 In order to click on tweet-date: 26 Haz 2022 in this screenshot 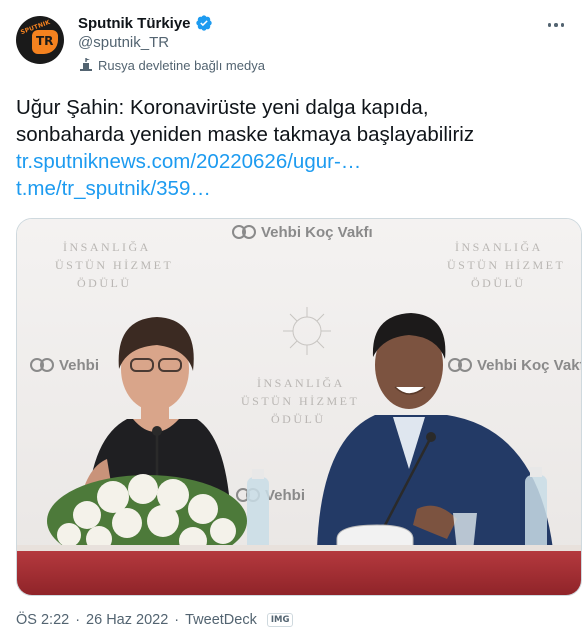, I will do `click(127, 620)`.